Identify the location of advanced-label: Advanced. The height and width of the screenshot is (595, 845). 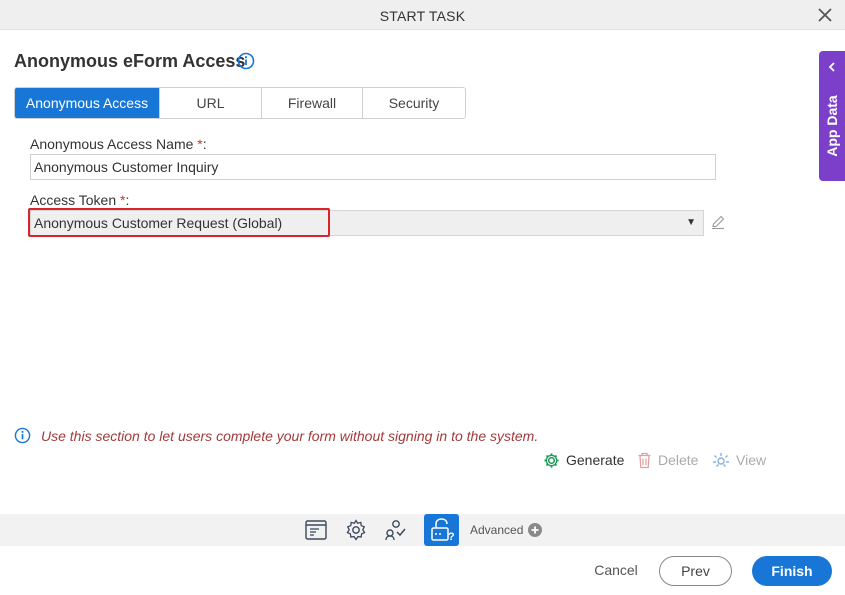
(497, 530).